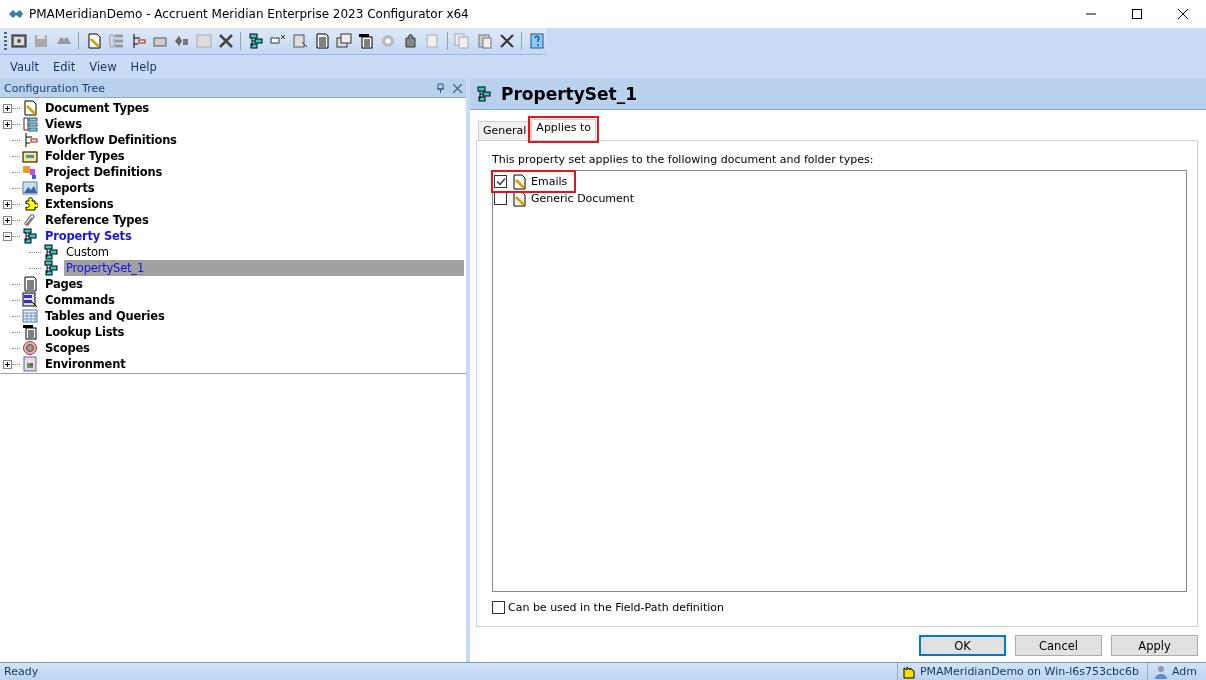  What do you see at coordinates (30, 156) in the screenshot?
I see `folder-icon` at bounding box center [30, 156].